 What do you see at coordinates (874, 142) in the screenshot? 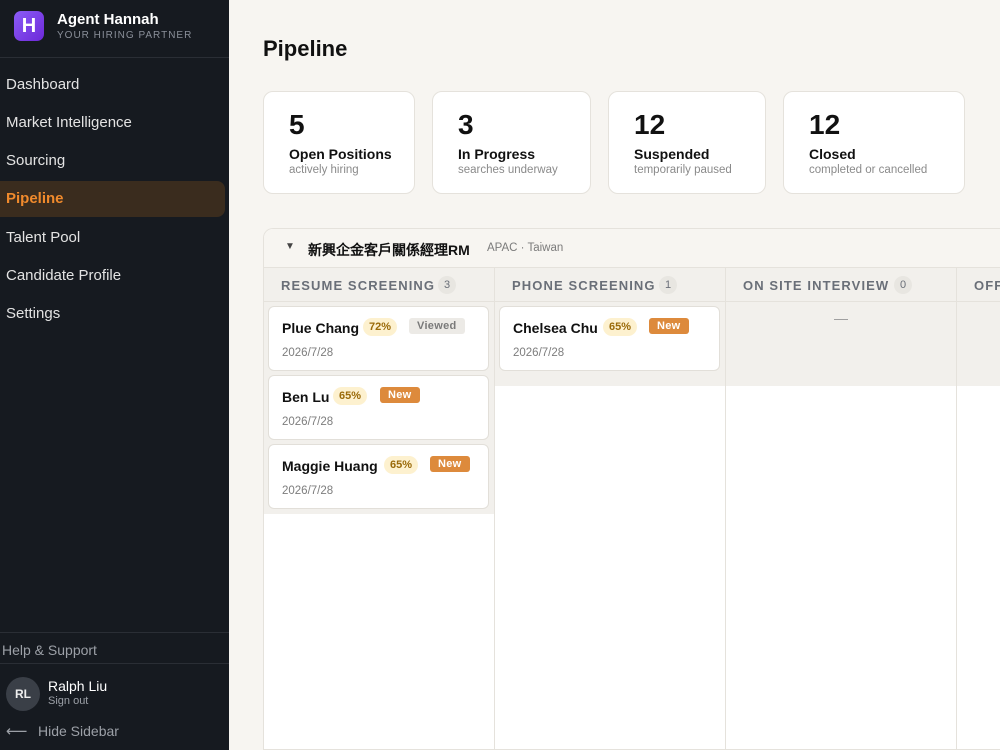
I see `stat-card-closed: 12 Closed completed or cancelled` at bounding box center [874, 142].